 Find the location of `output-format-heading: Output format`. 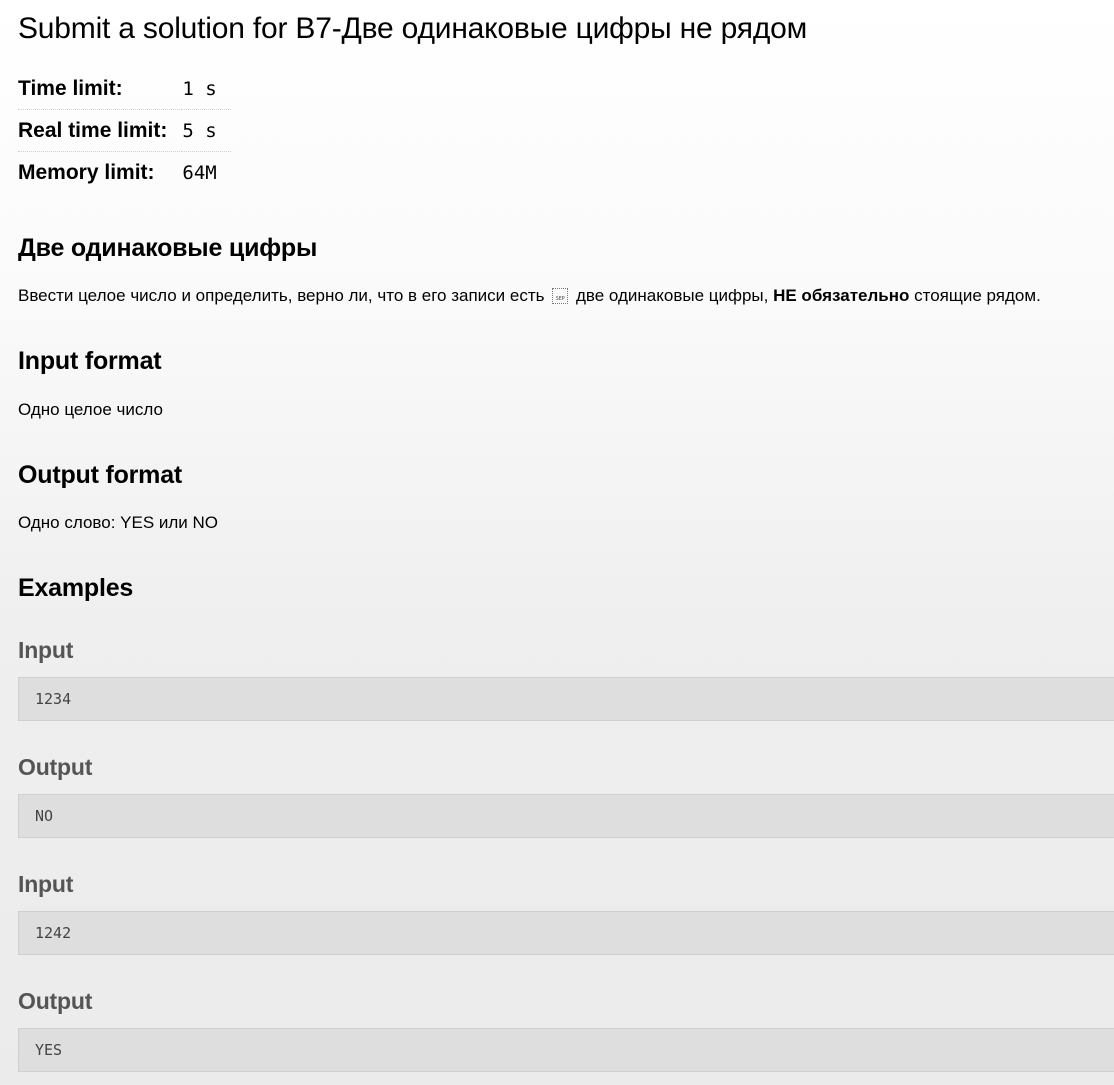

output-format-heading: Output format is located at coordinates (100, 475).